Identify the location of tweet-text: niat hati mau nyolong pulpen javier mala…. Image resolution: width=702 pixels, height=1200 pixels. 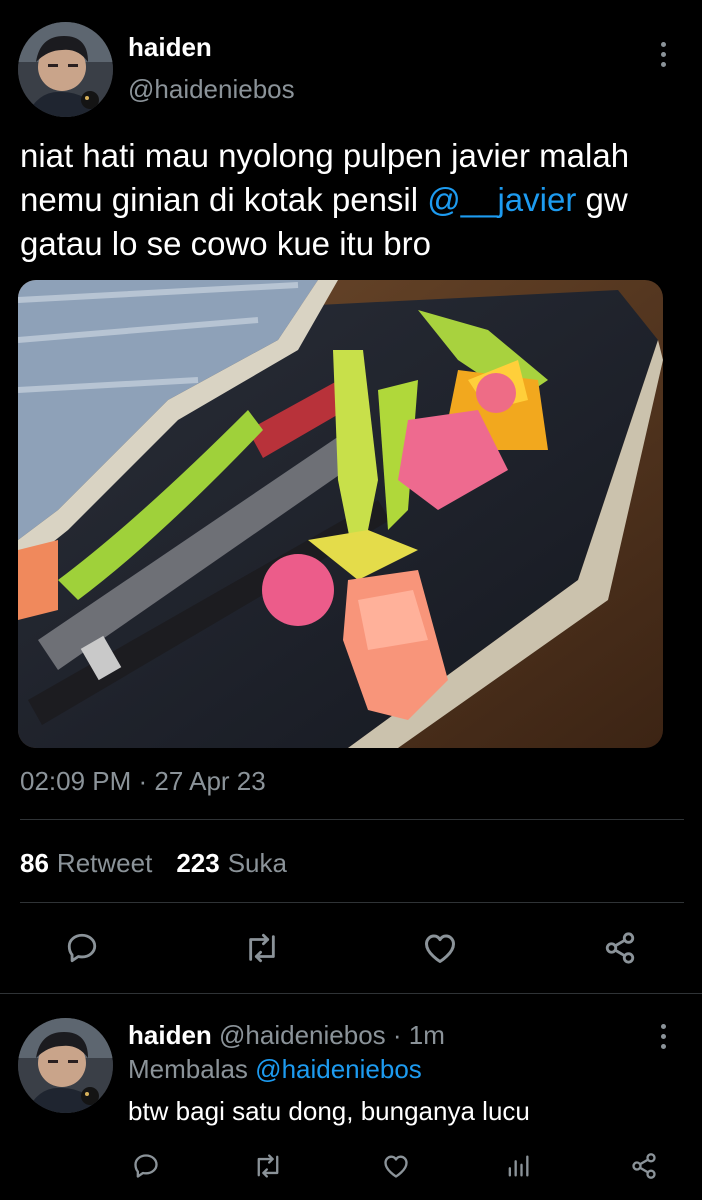
(355, 200).